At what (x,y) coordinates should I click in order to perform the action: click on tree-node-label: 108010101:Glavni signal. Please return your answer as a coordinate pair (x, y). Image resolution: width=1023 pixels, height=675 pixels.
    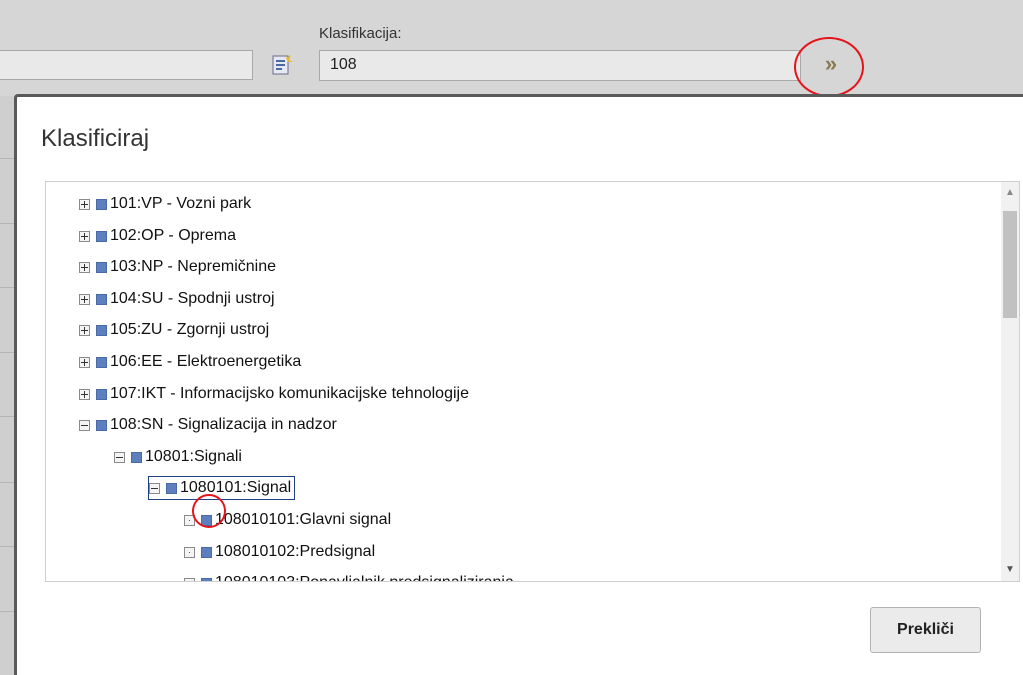
    Looking at the image, I should click on (303, 520).